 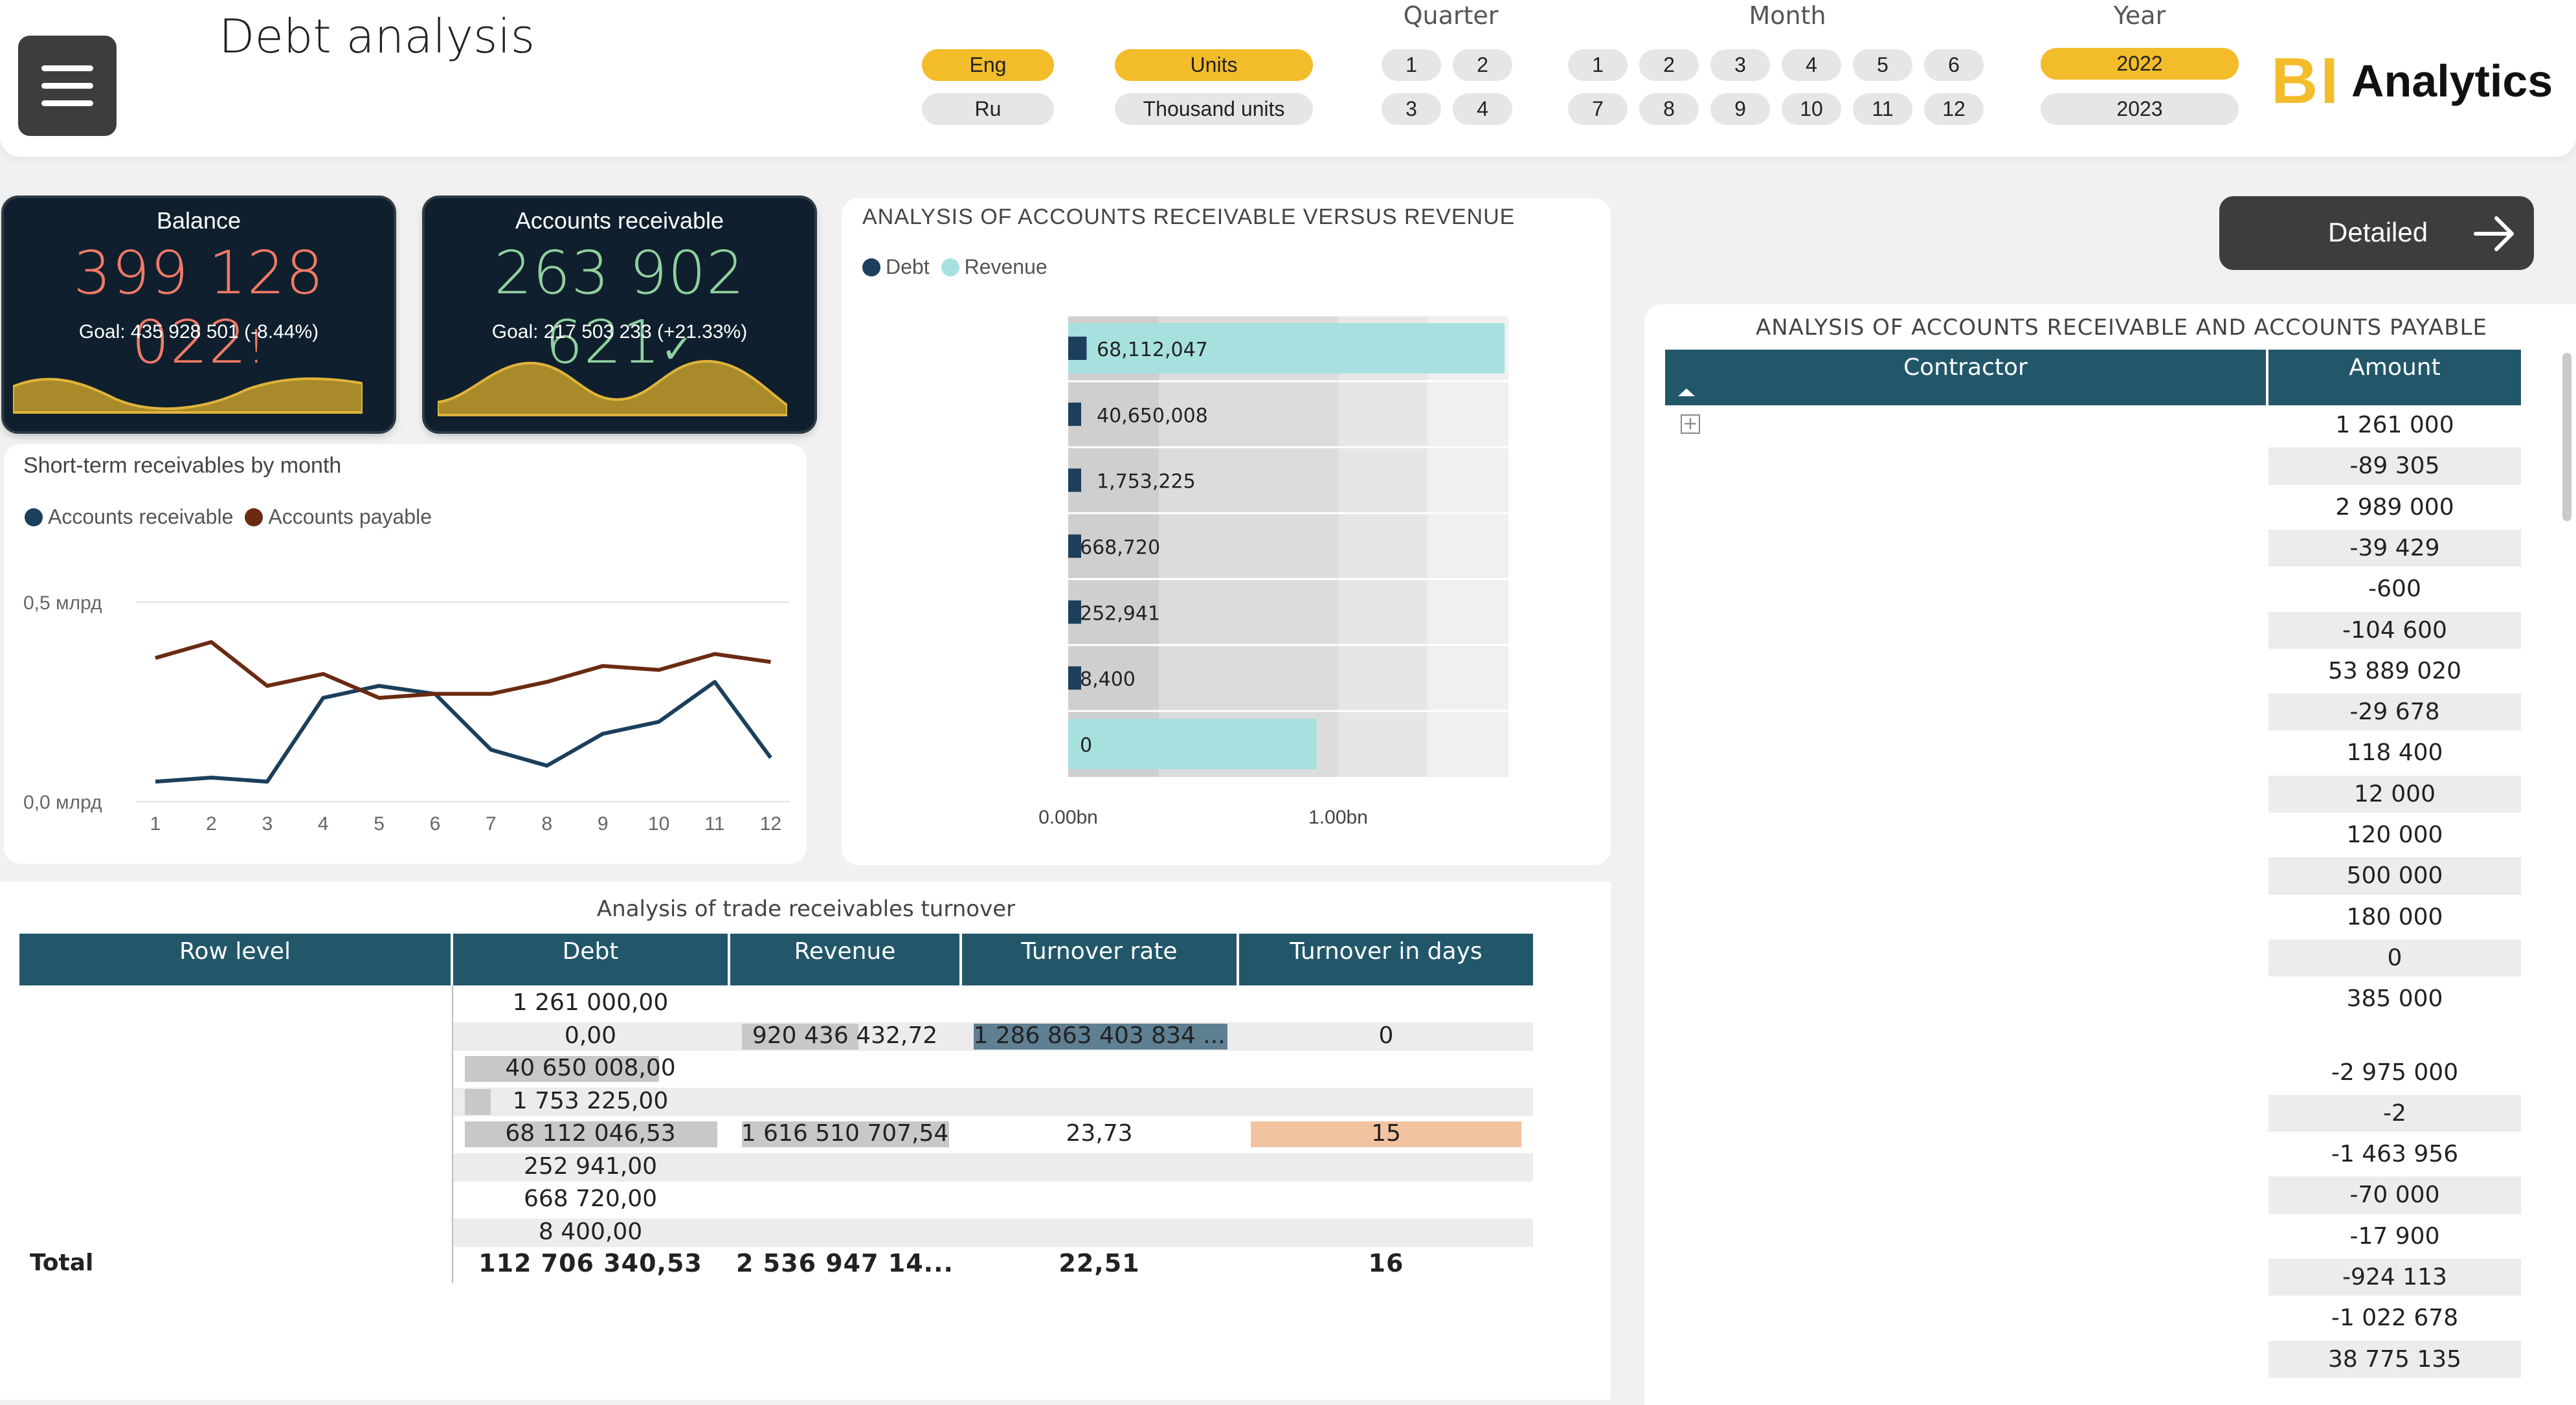 I want to click on amount-cell: 2 989 000, so click(x=2394, y=507).